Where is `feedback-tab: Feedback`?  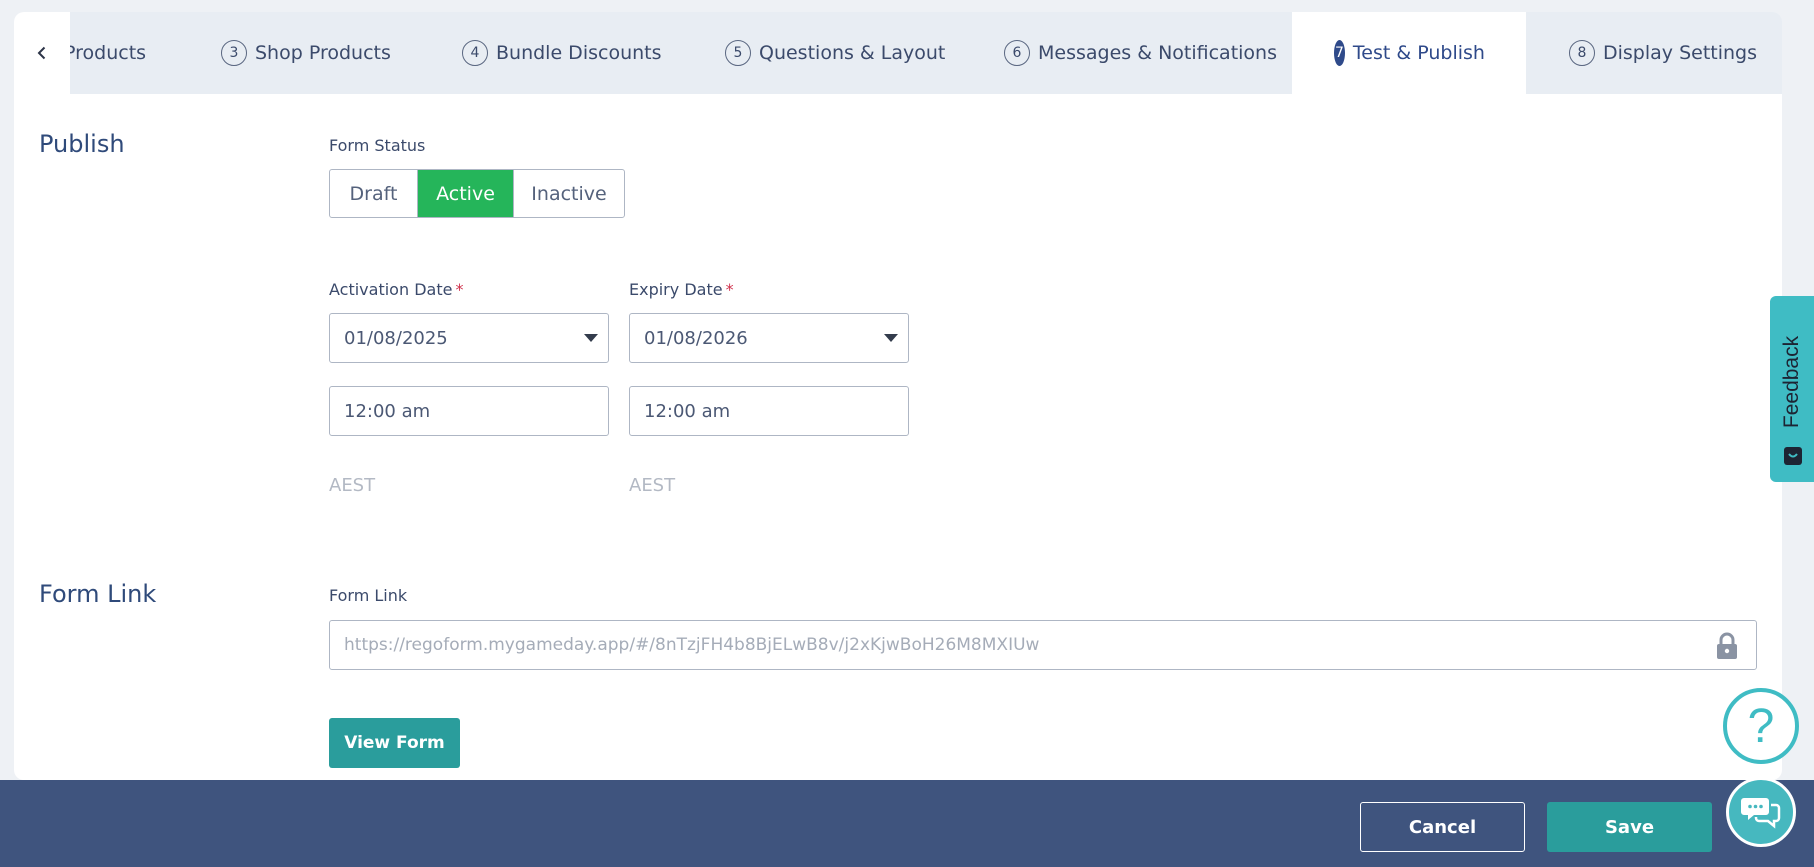 feedback-tab: Feedback is located at coordinates (1792, 389).